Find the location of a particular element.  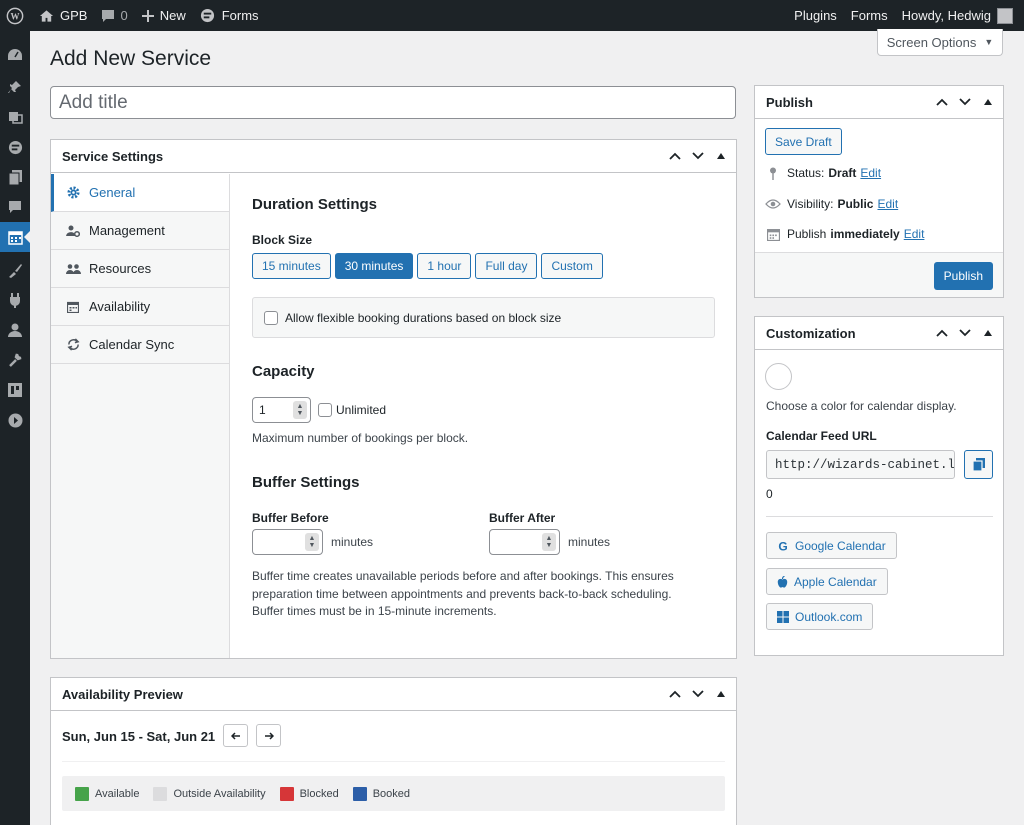

block-size-30-minutes: 30 minutes is located at coordinates (374, 266).